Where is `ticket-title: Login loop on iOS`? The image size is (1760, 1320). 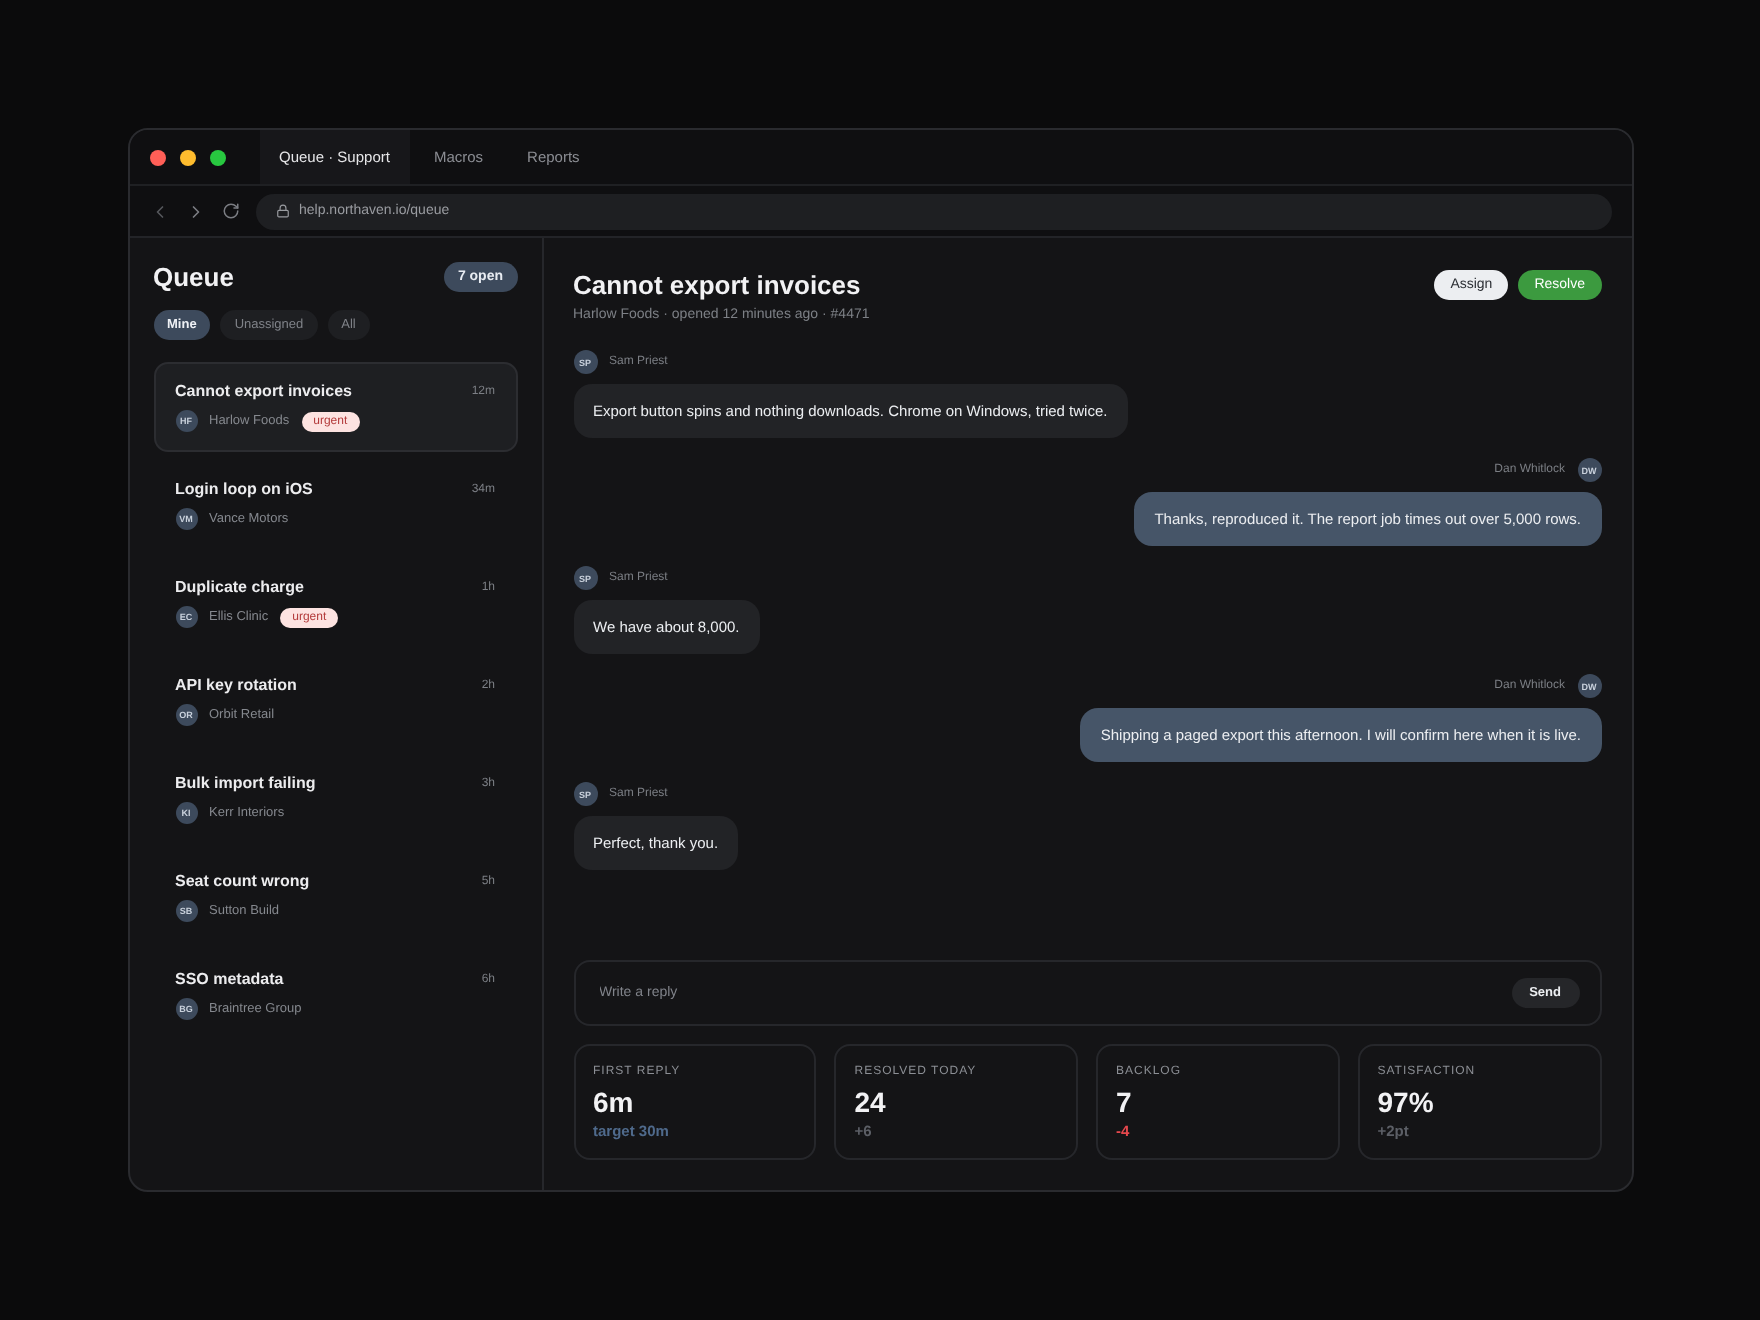
ticket-title: Login loop on iOS is located at coordinates (245, 489).